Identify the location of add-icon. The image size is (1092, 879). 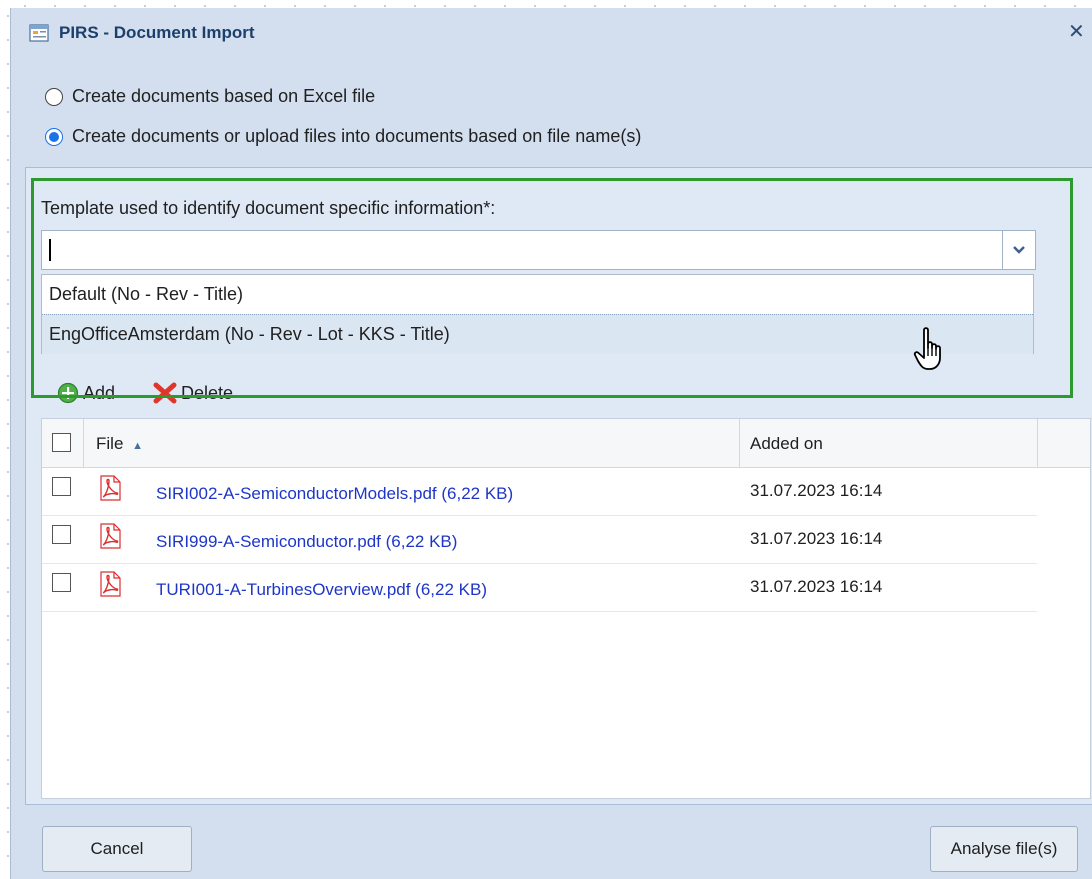
(68, 393).